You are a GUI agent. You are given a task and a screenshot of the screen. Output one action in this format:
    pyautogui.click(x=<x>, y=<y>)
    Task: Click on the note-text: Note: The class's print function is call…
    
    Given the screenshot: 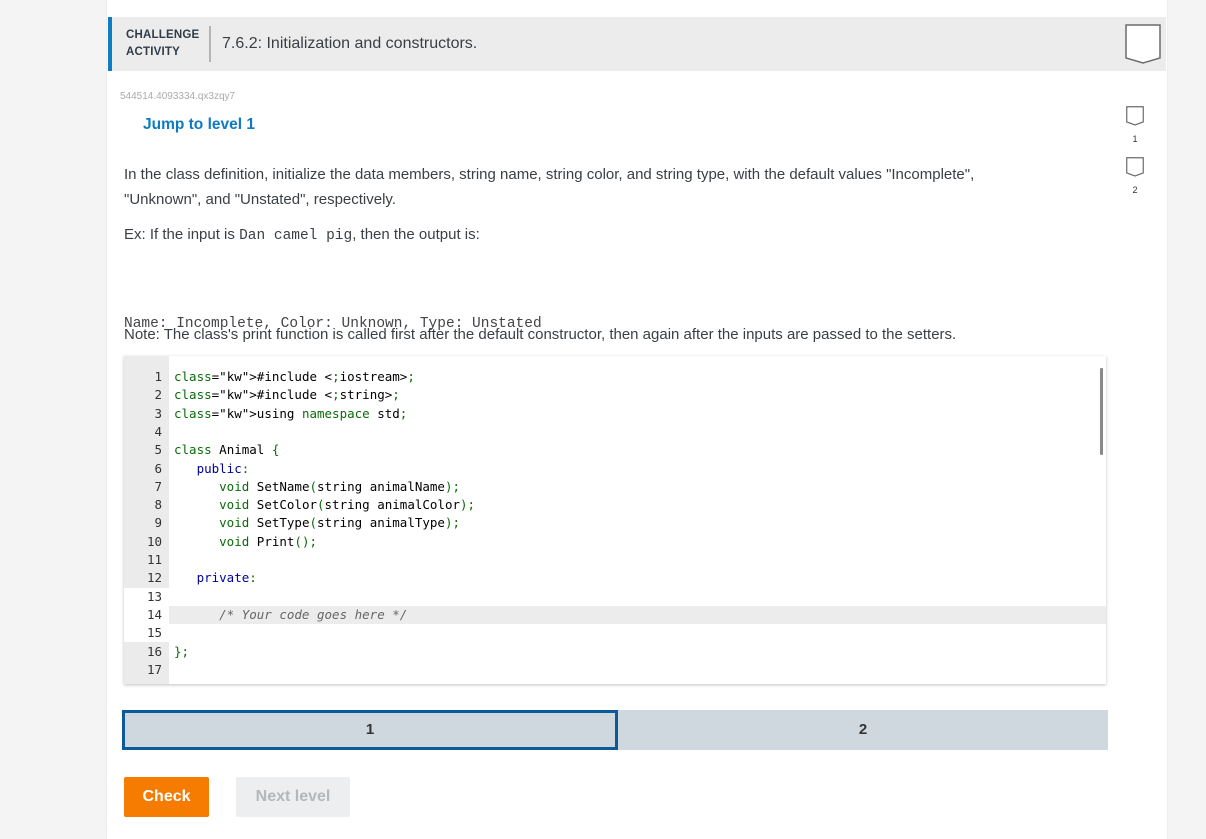 What is the action you would take?
    pyautogui.click(x=540, y=334)
    